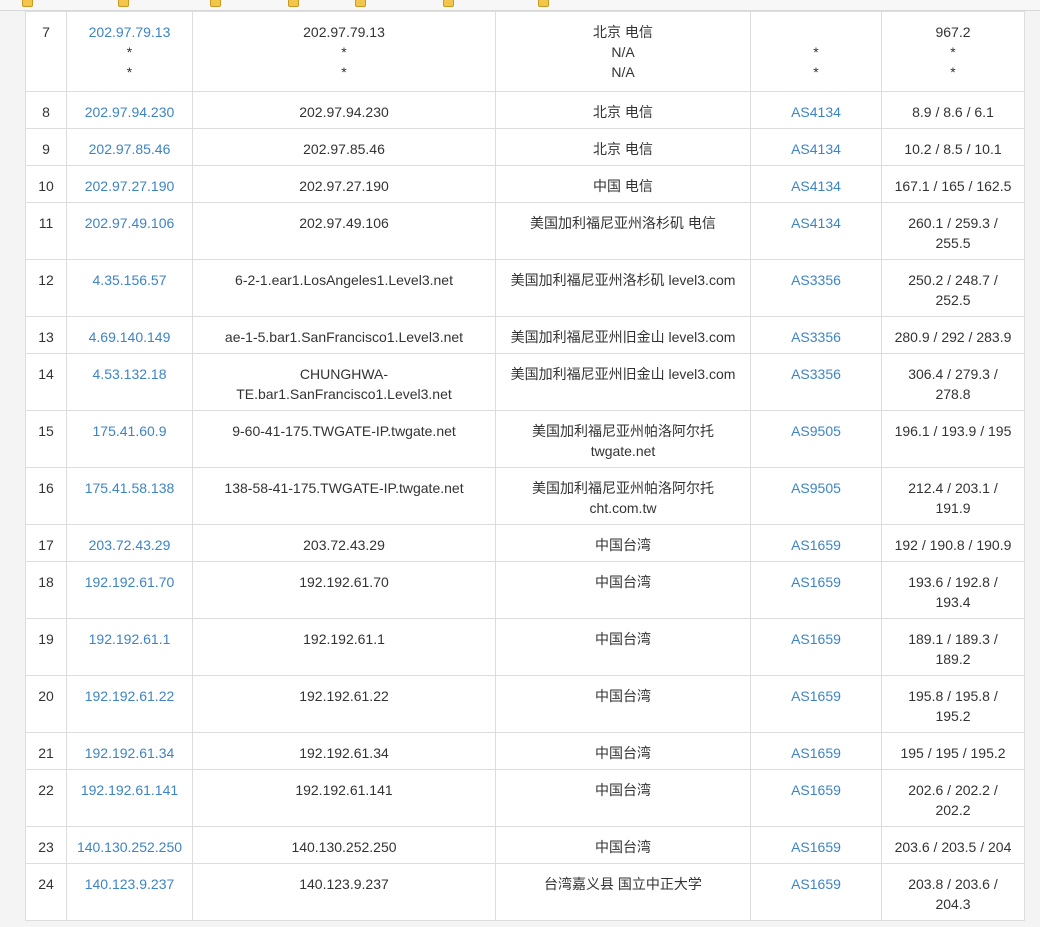 This screenshot has height=927, width=1040. What do you see at coordinates (129, 639) in the screenshot?
I see `hop-ip-link: 192.192.61.1` at bounding box center [129, 639].